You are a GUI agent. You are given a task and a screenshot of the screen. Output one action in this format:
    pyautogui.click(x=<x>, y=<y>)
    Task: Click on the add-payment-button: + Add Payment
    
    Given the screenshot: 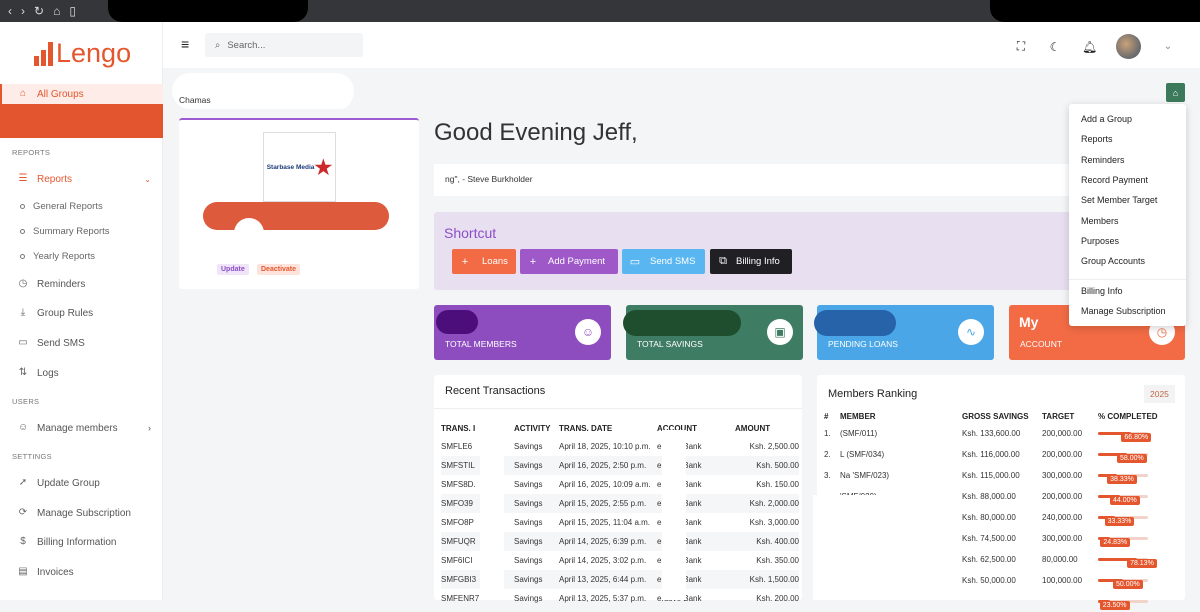 What is the action you would take?
    pyautogui.click(x=569, y=261)
    